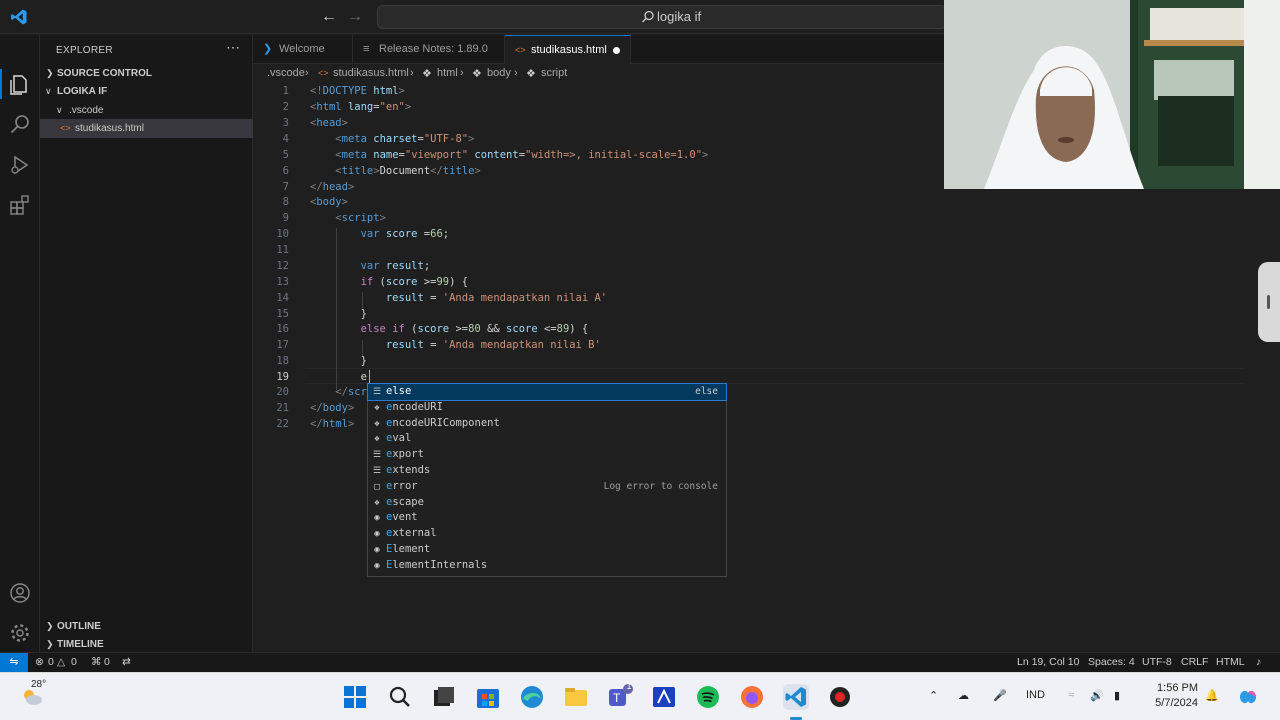  Describe the element at coordinates (1157, 662) in the screenshot. I see `encoding: UTF-8` at that location.